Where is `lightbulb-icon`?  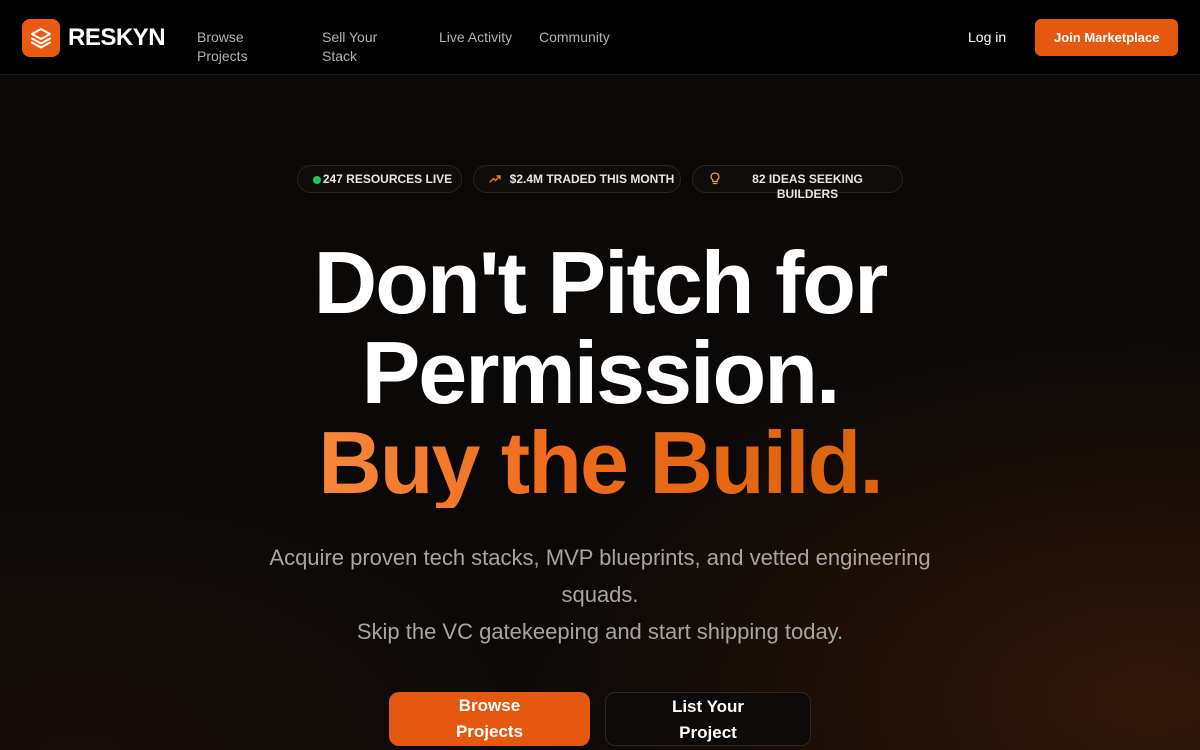
lightbulb-icon is located at coordinates (715, 181).